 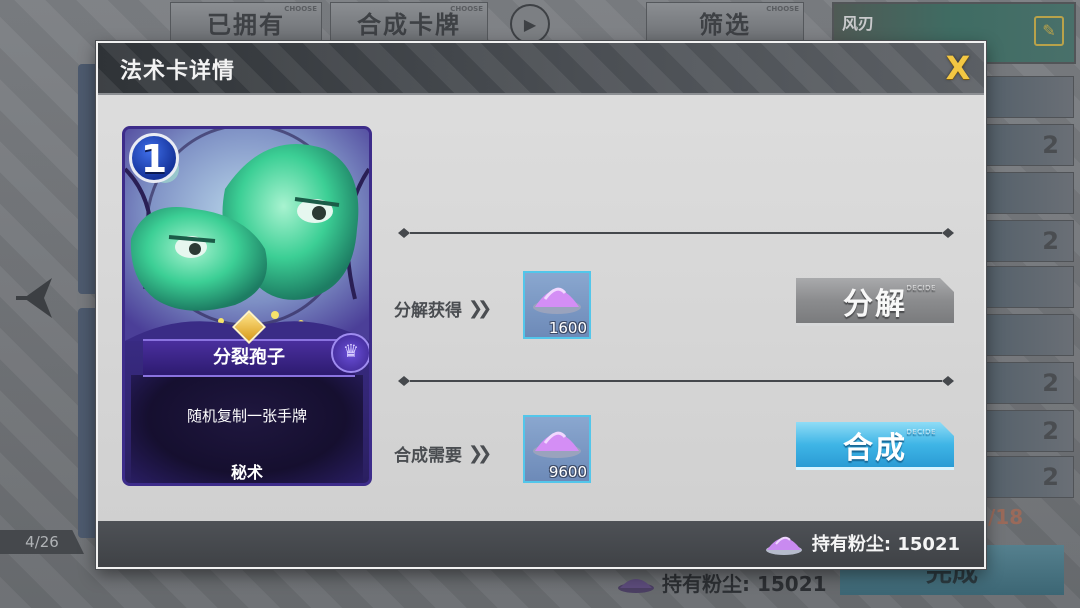 What do you see at coordinates (744, 584) in the screenshot?
I see `background-dust-label: 持有粉尘: 15021` at bounding box center [744, 584].